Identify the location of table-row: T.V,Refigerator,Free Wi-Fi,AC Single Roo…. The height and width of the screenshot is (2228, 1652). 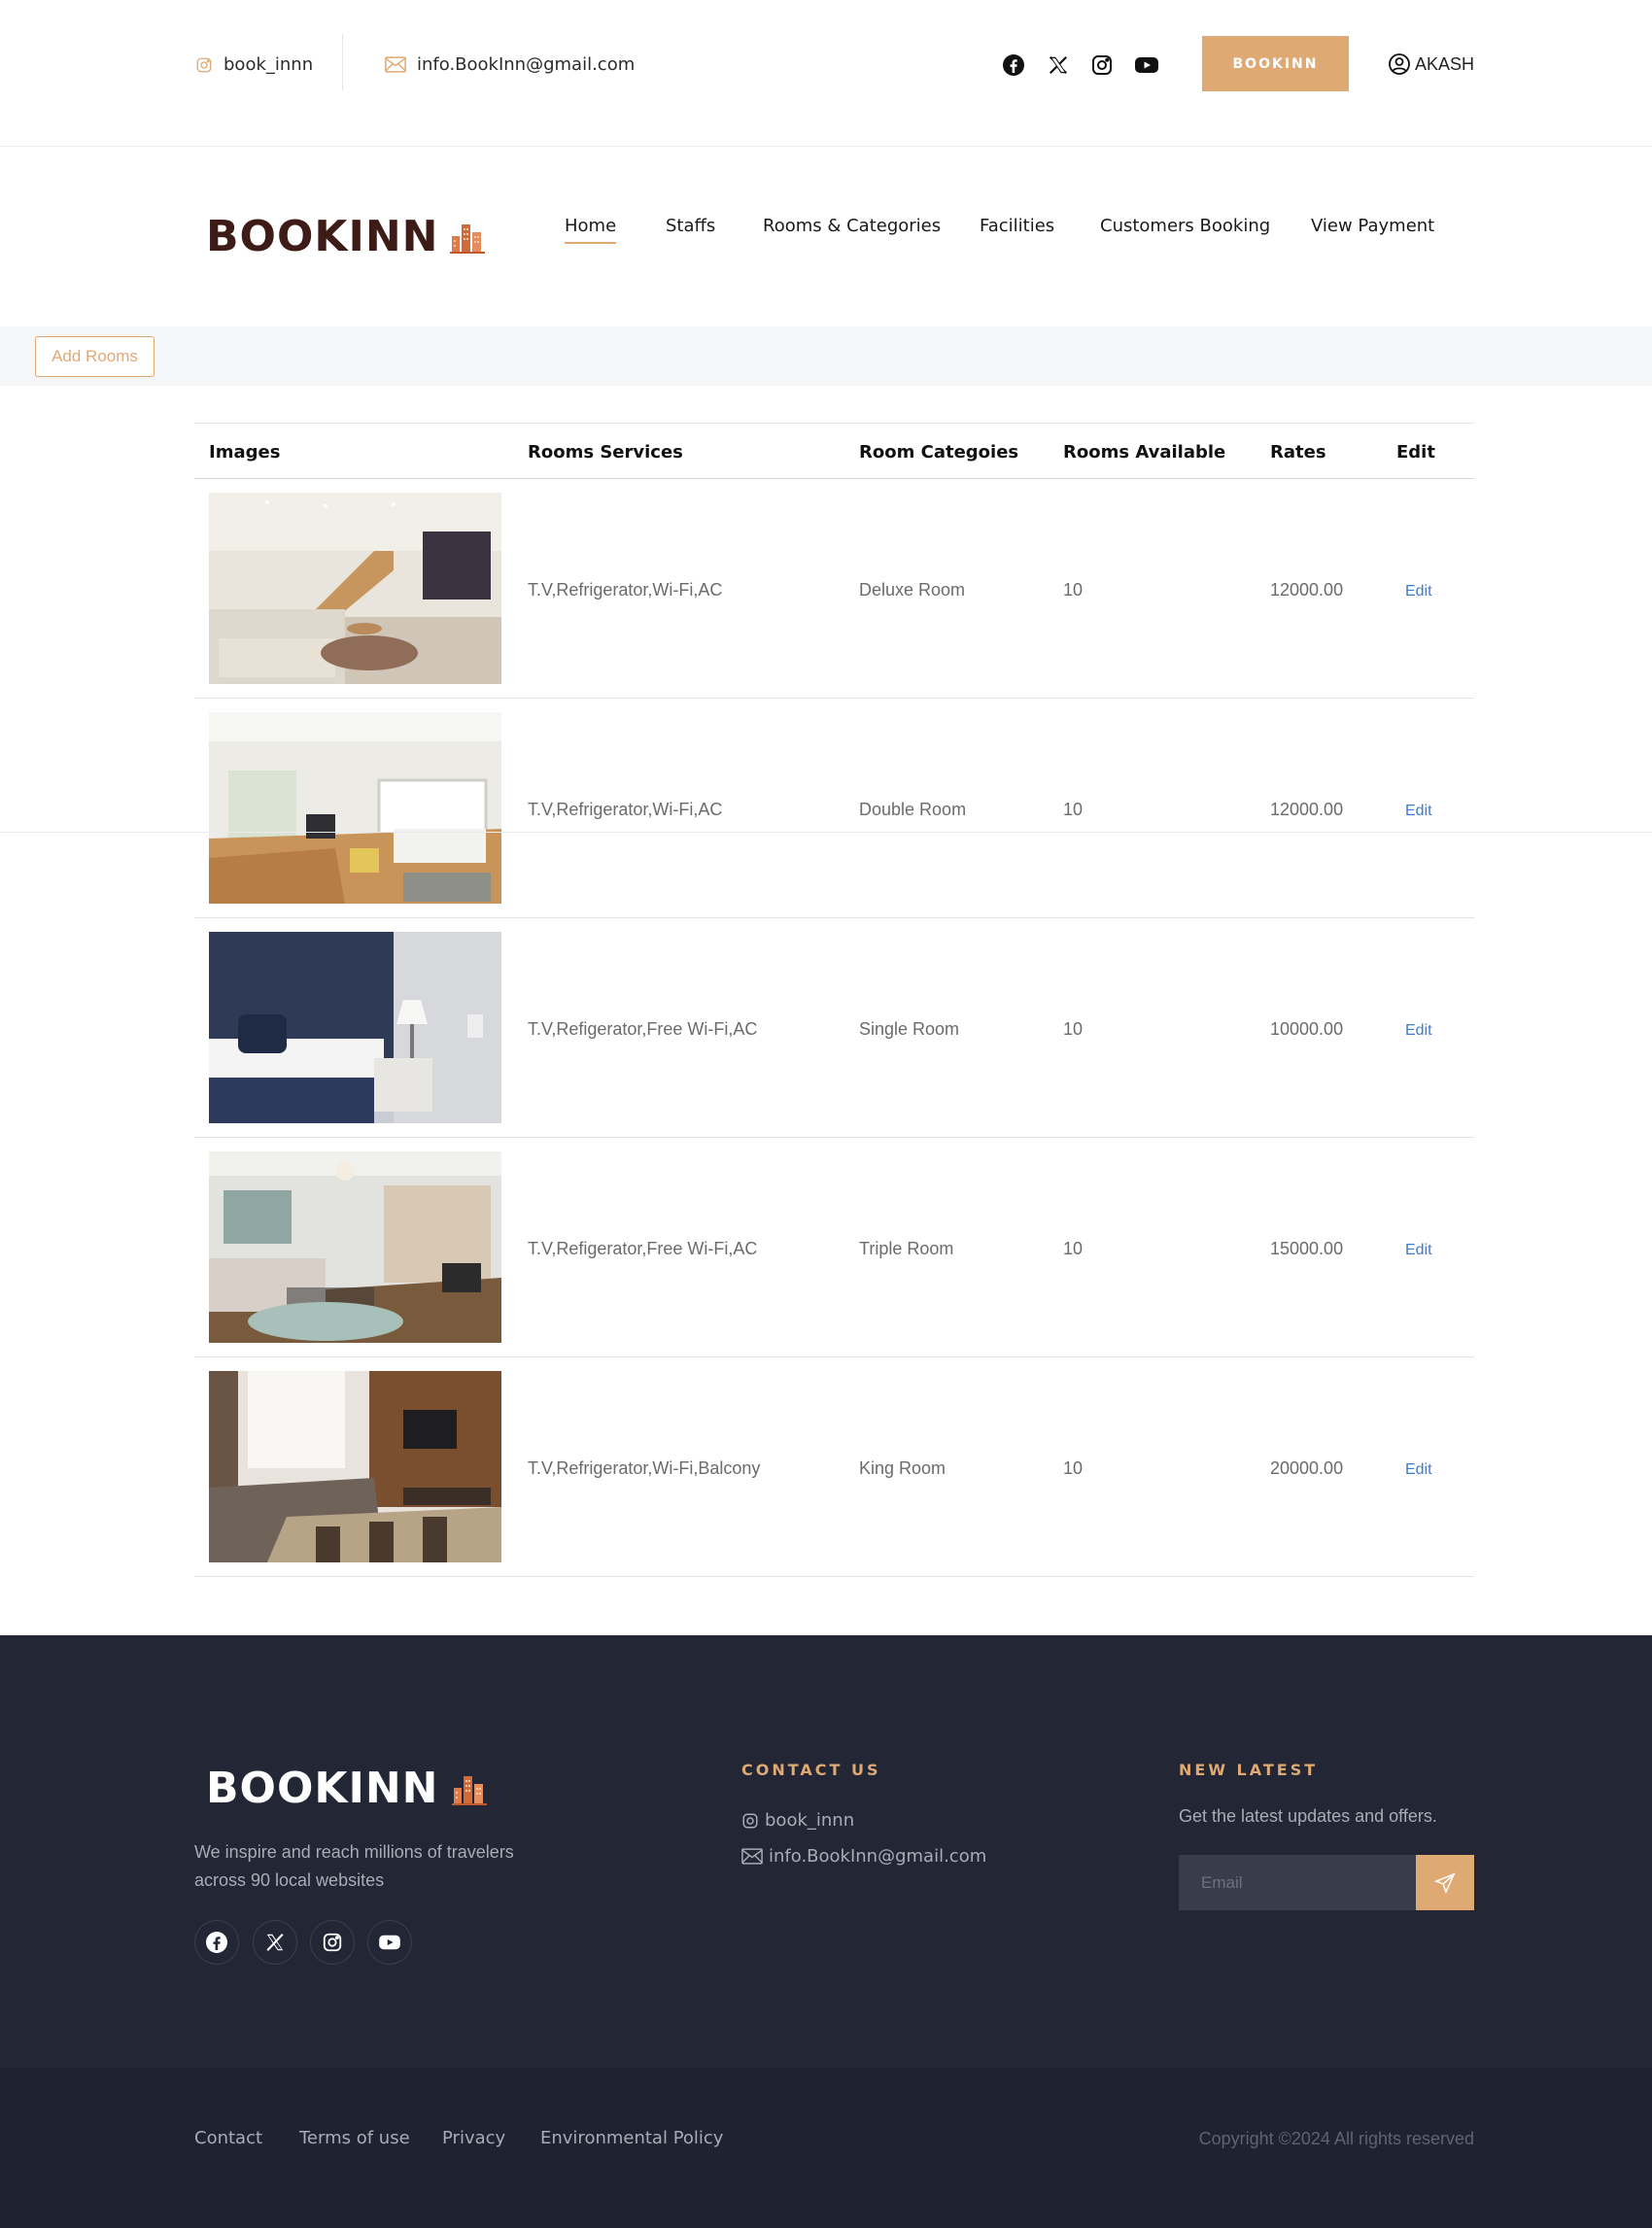
(834, 1028).